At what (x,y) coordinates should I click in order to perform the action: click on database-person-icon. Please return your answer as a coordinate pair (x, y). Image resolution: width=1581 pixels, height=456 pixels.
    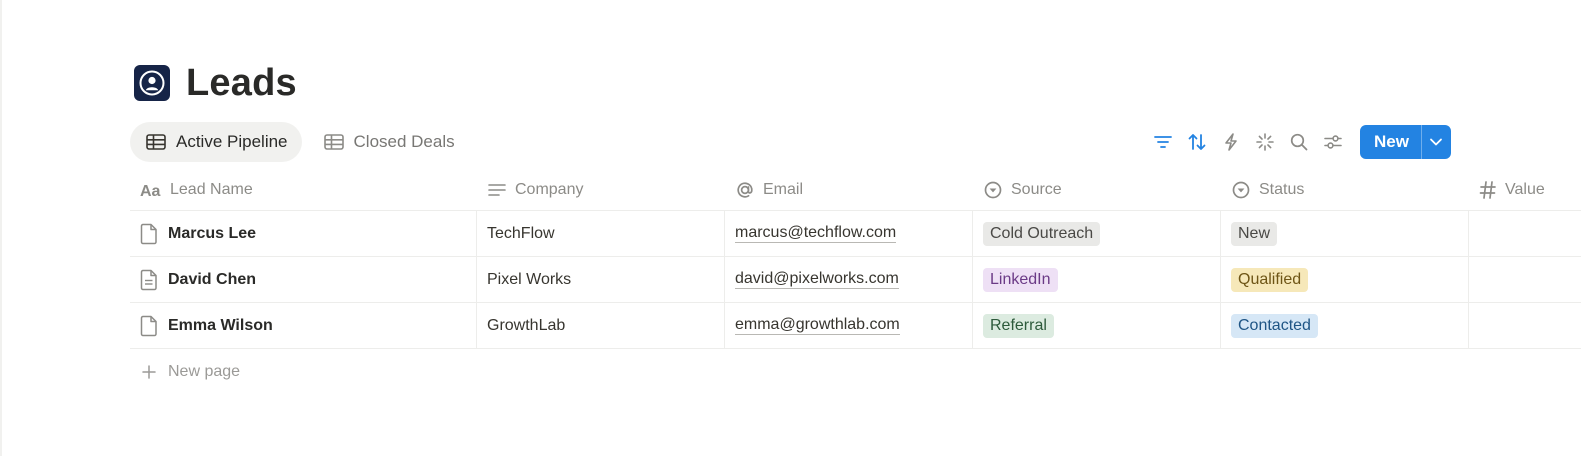
    Looking at the image, I should click on (152, 83).